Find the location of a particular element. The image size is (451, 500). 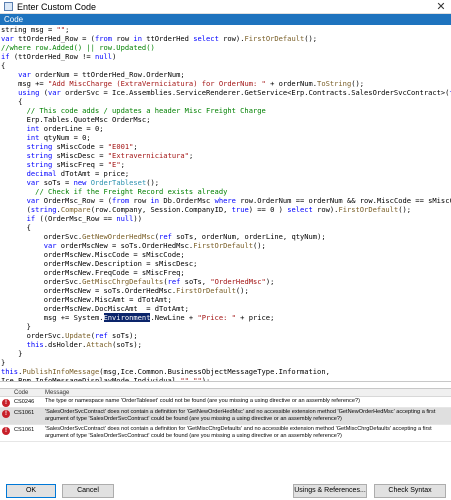

error-icon: ! is located at coordinates (6, 414).